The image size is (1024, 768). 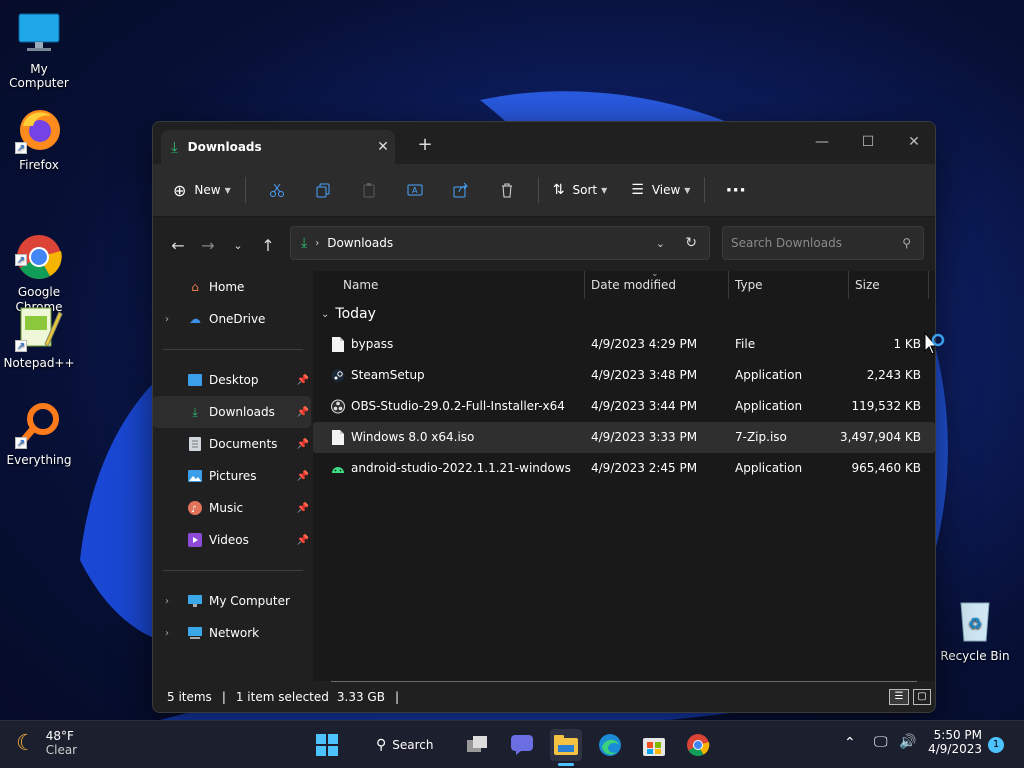 What do you see at coordinates (850, 743) in the screenshot?
I see `hidden-icons-chevron-icon: ⌃` at bounding box center [850, 743].